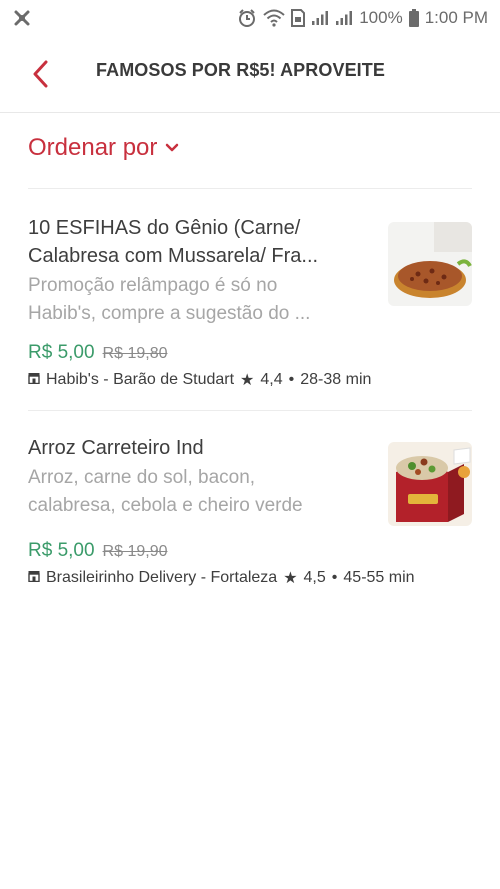  What do you see at coordinates (135, 353) in the screenshot?
I see `original-price: R$ 19,80` at bounding box center [135, 353].